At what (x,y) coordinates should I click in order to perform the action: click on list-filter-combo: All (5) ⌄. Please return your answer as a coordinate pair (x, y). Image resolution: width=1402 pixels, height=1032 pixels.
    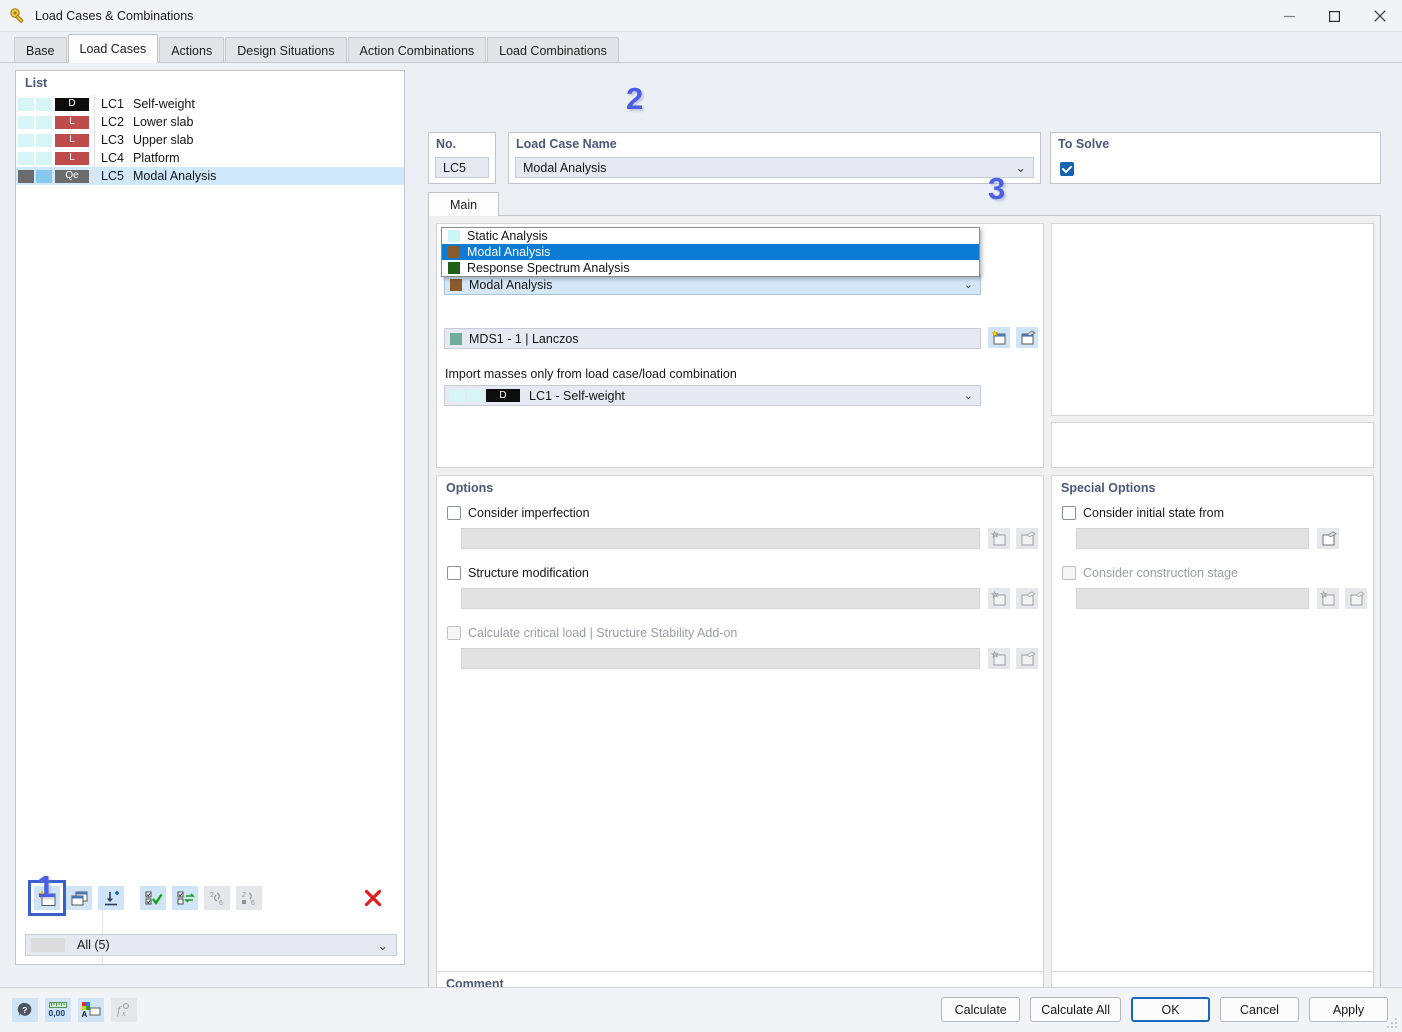
    Looking at the image, I should click on (211, 945).